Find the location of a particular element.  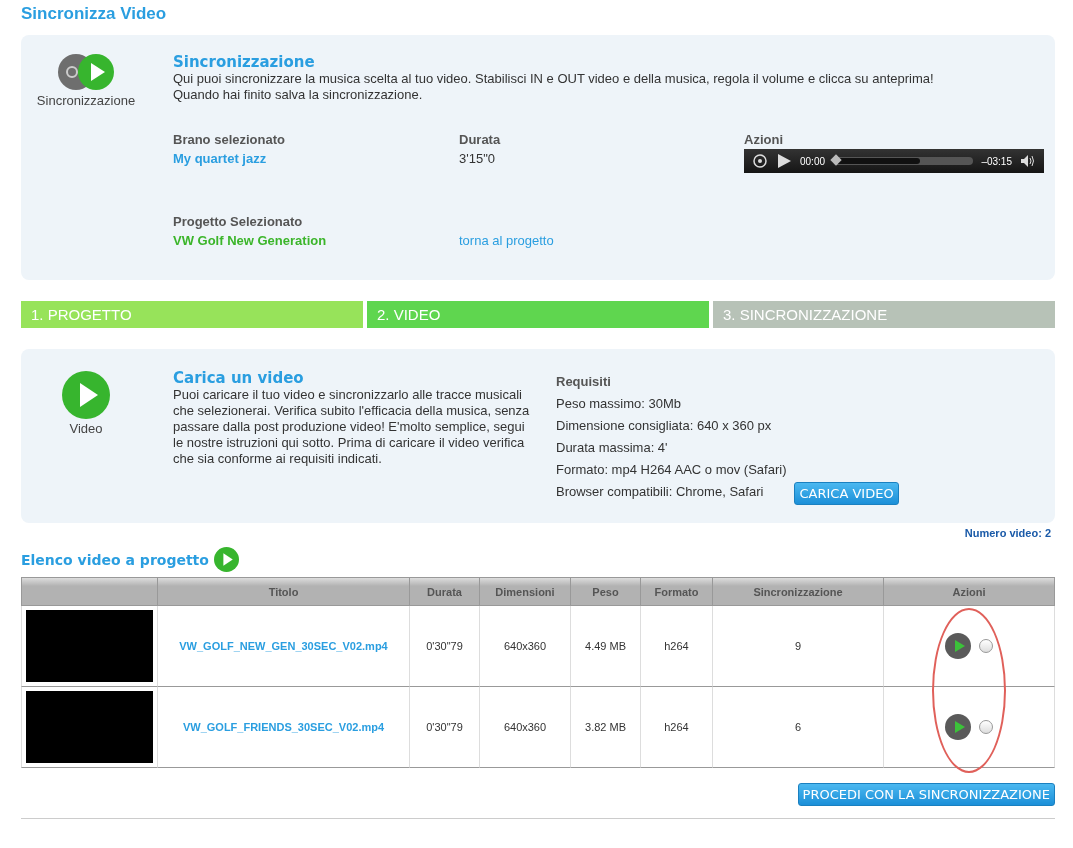

video-title-link: VW_GOLF_NEW_GEN_30SEC_V02.mp4 is located at coordinates (283, 646).